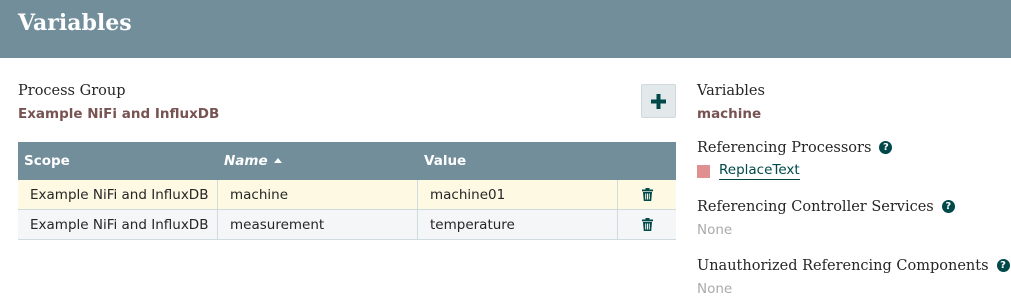  I want to click on table-header: Scope Name Value, so click(347, 161).